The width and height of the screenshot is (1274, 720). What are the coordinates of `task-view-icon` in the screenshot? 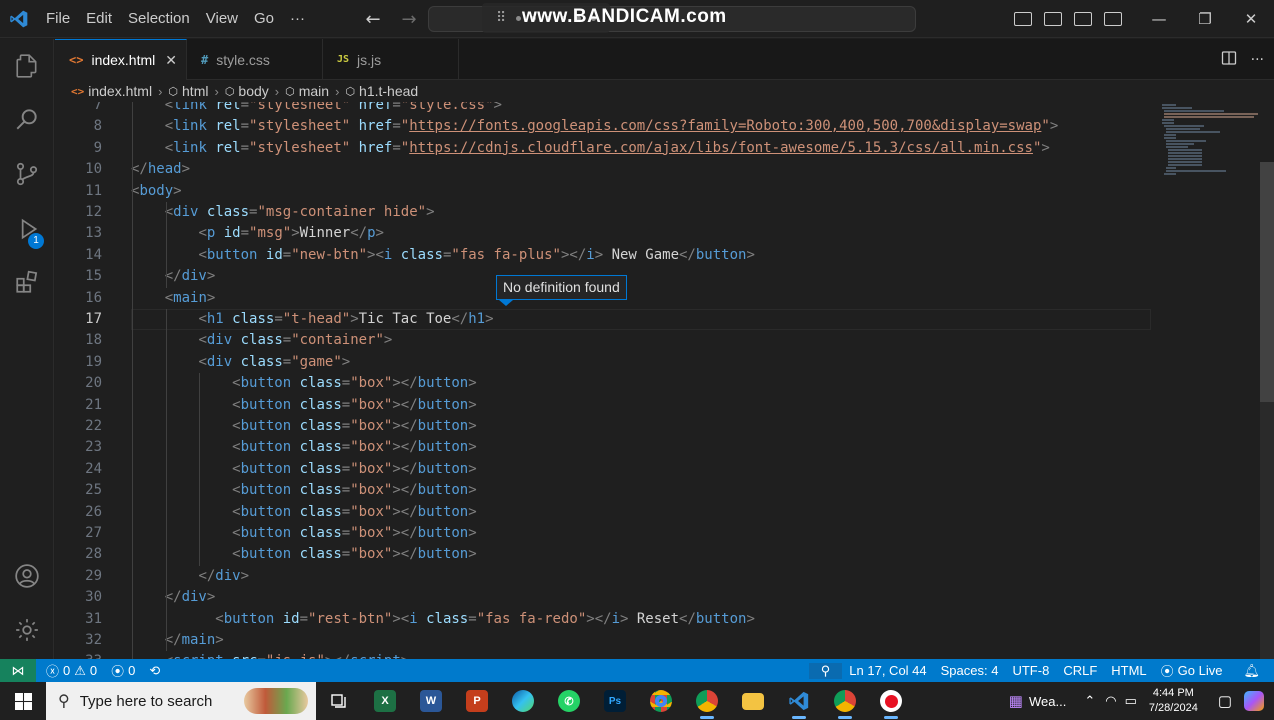 It's located at (339, 701).